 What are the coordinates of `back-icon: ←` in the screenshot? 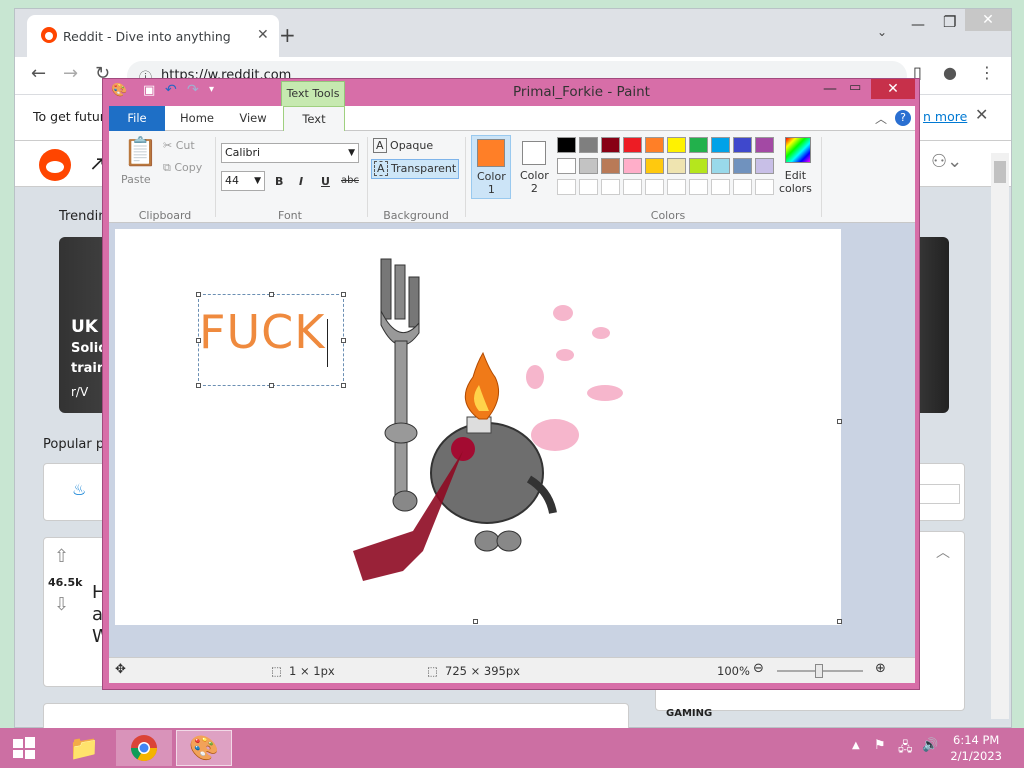 It's located at (38, 73).